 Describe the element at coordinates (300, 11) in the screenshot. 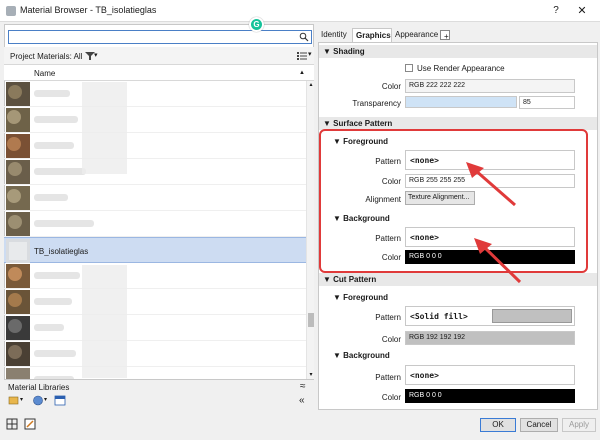

I see `title-bar: Material Browser - TB_isolatieglas ? ✕` at that location.